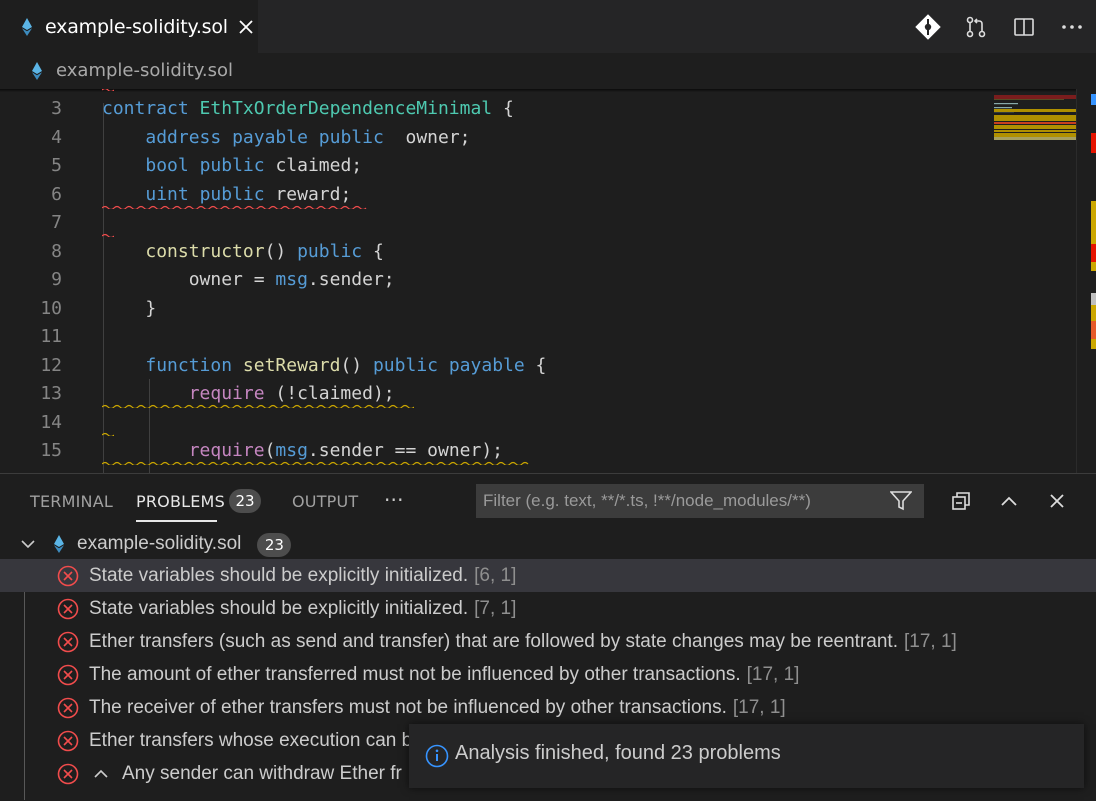  What do you see at coordinates (144, 70) in the screenshot?
I see `breadcrumb-file: example-solidity.sol` at bounding box center [144, 70].